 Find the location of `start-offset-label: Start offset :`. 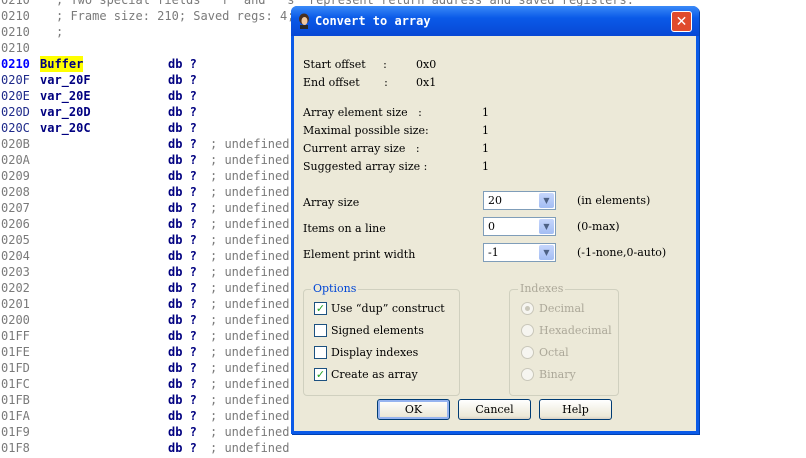

start-offset-label: Start offset : is located at coordinates (347, 64).